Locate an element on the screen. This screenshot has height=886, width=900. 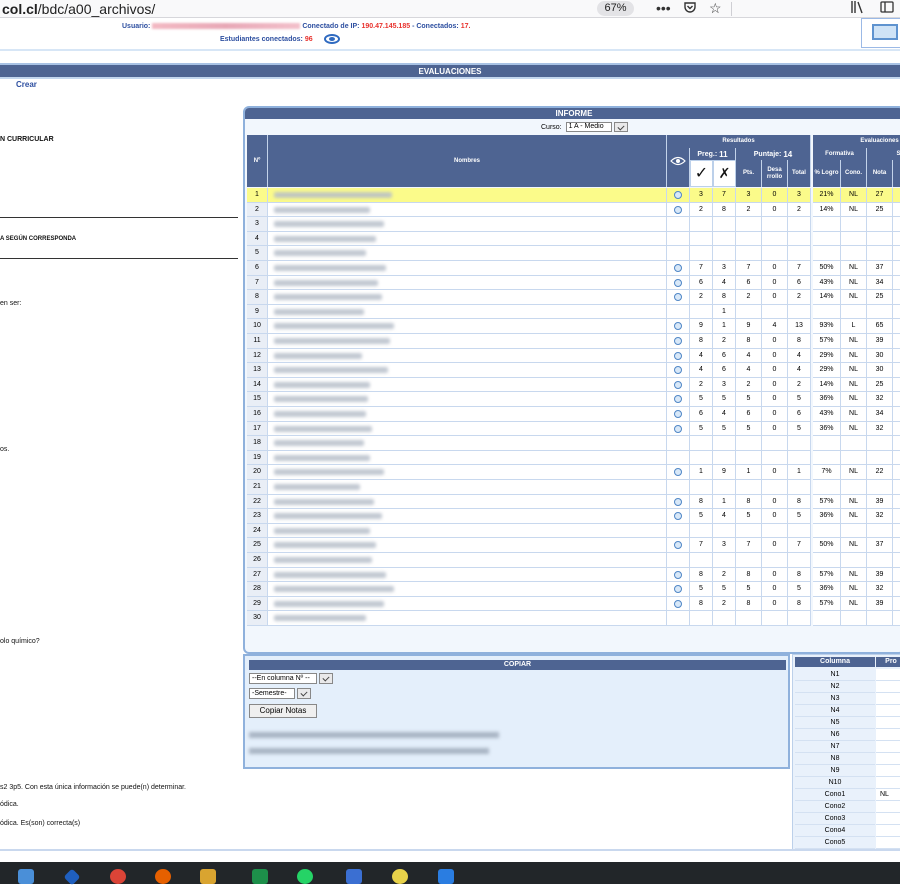
table-row: 24 is located at coordinates (573, 531).